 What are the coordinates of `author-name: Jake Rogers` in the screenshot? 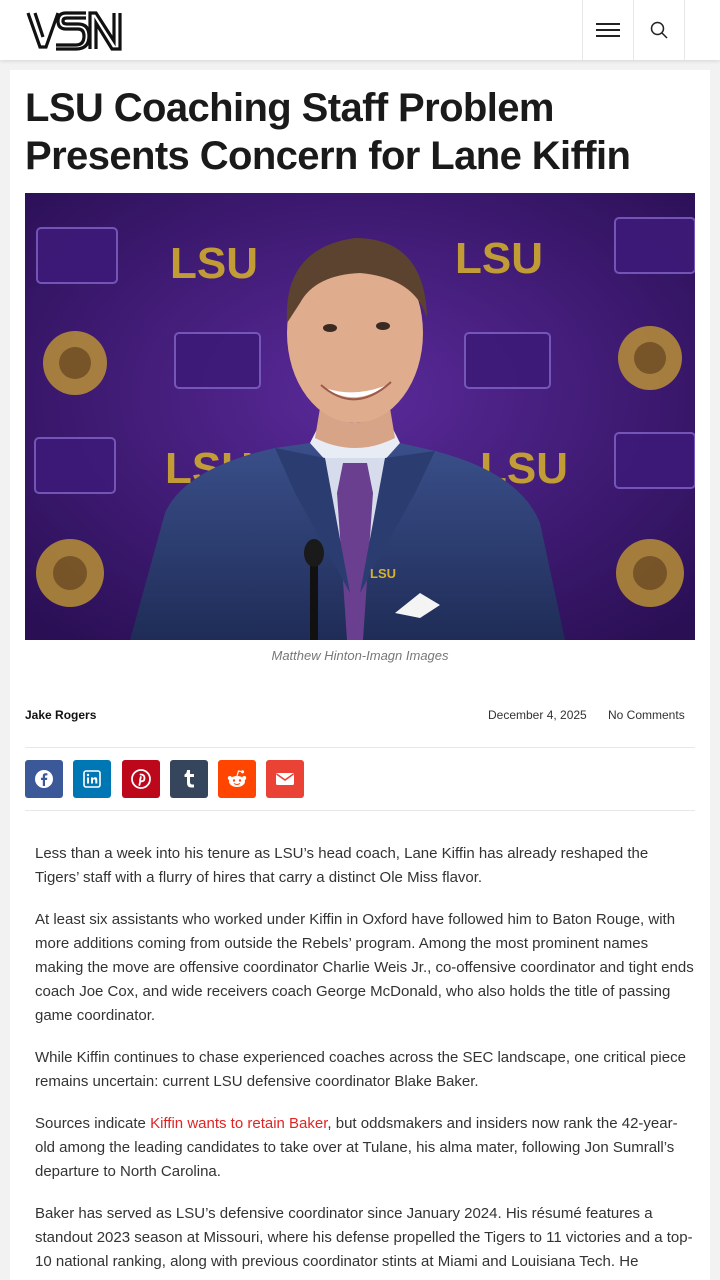 It's located at (60, 715).